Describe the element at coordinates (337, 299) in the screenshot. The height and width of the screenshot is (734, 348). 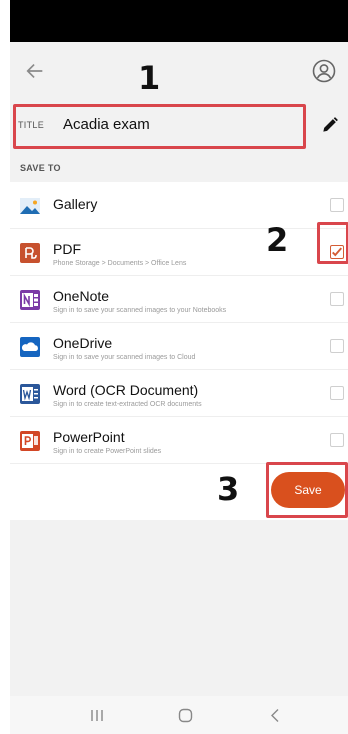
I see `onenote-checkbox` at that location.